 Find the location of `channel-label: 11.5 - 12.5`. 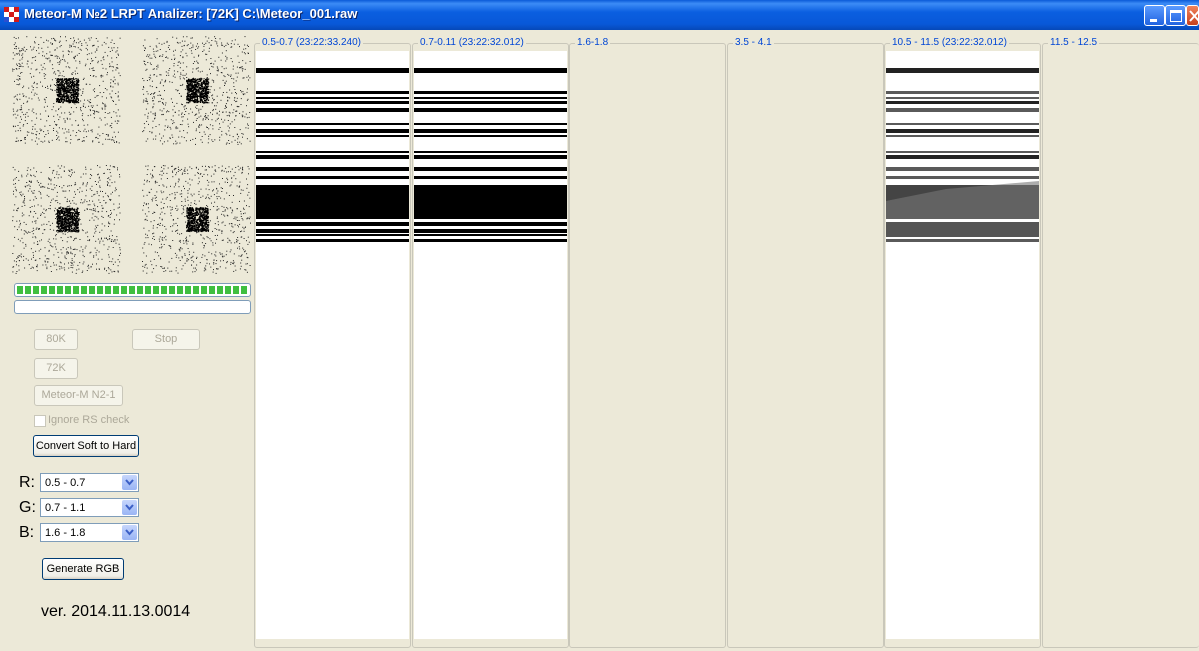

channel-label: 11.5 - 12.5 is located at coordinates (1074, 42).